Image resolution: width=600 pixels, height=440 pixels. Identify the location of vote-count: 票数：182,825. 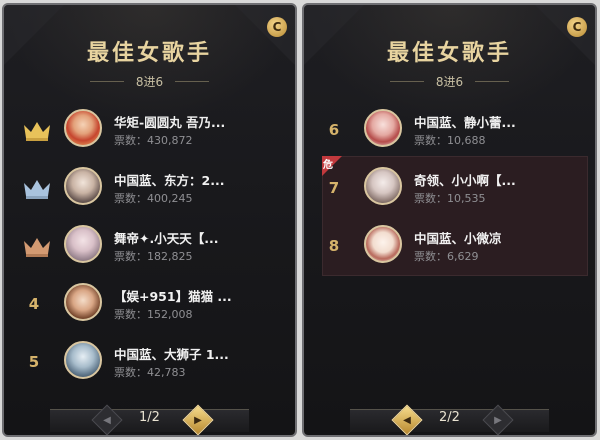
(153, 256).